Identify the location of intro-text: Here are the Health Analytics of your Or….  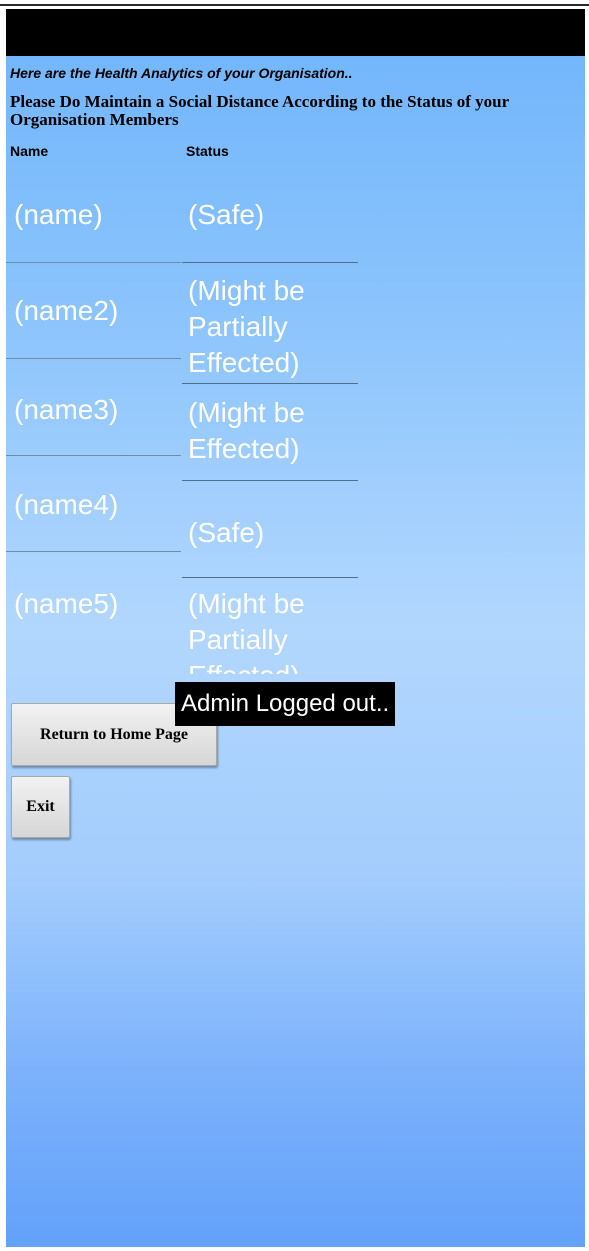
(181, 73).